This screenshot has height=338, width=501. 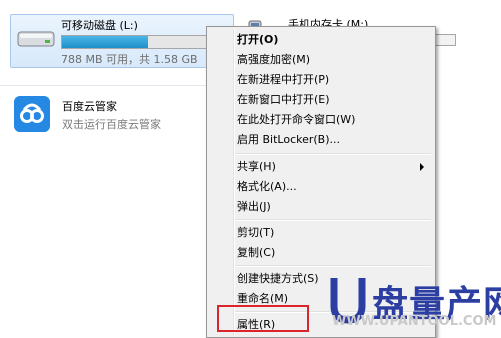 What do you see at coordinates (111, 124) in the screenshot?
I see `program-description: 双击运行百度云管家` at bounding box center [111, 124].